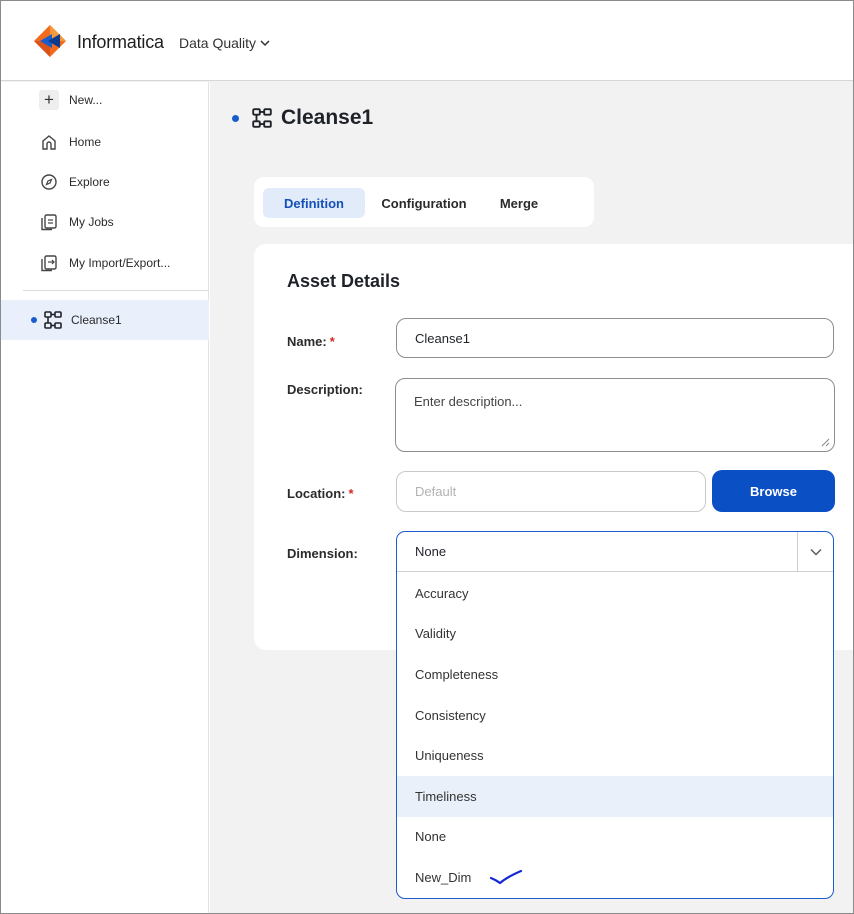 This screenshot has width=854, height=914. I want to click on jobs-icon, so click(49, 222).